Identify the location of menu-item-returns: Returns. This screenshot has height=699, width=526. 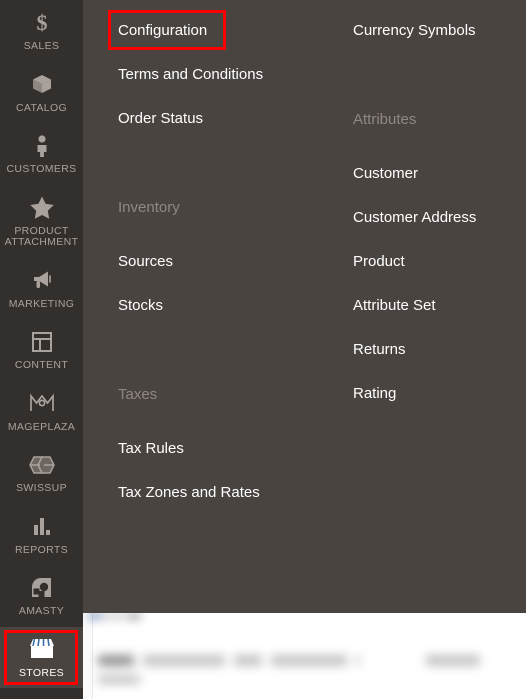
(379, 349).